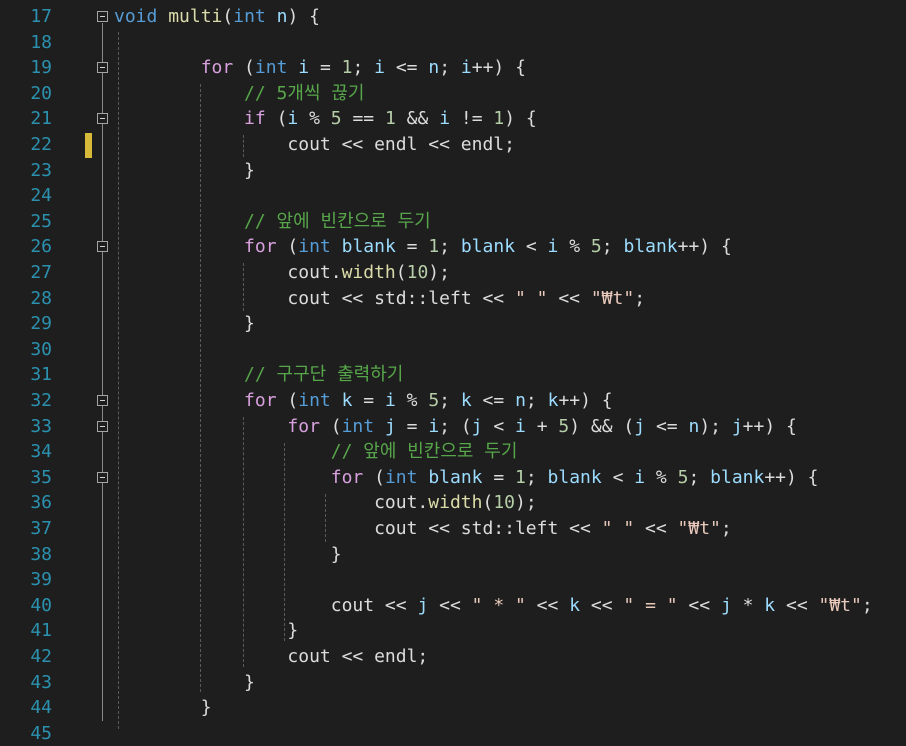  I want to click on code-line: 44 }, so click(453, 708).